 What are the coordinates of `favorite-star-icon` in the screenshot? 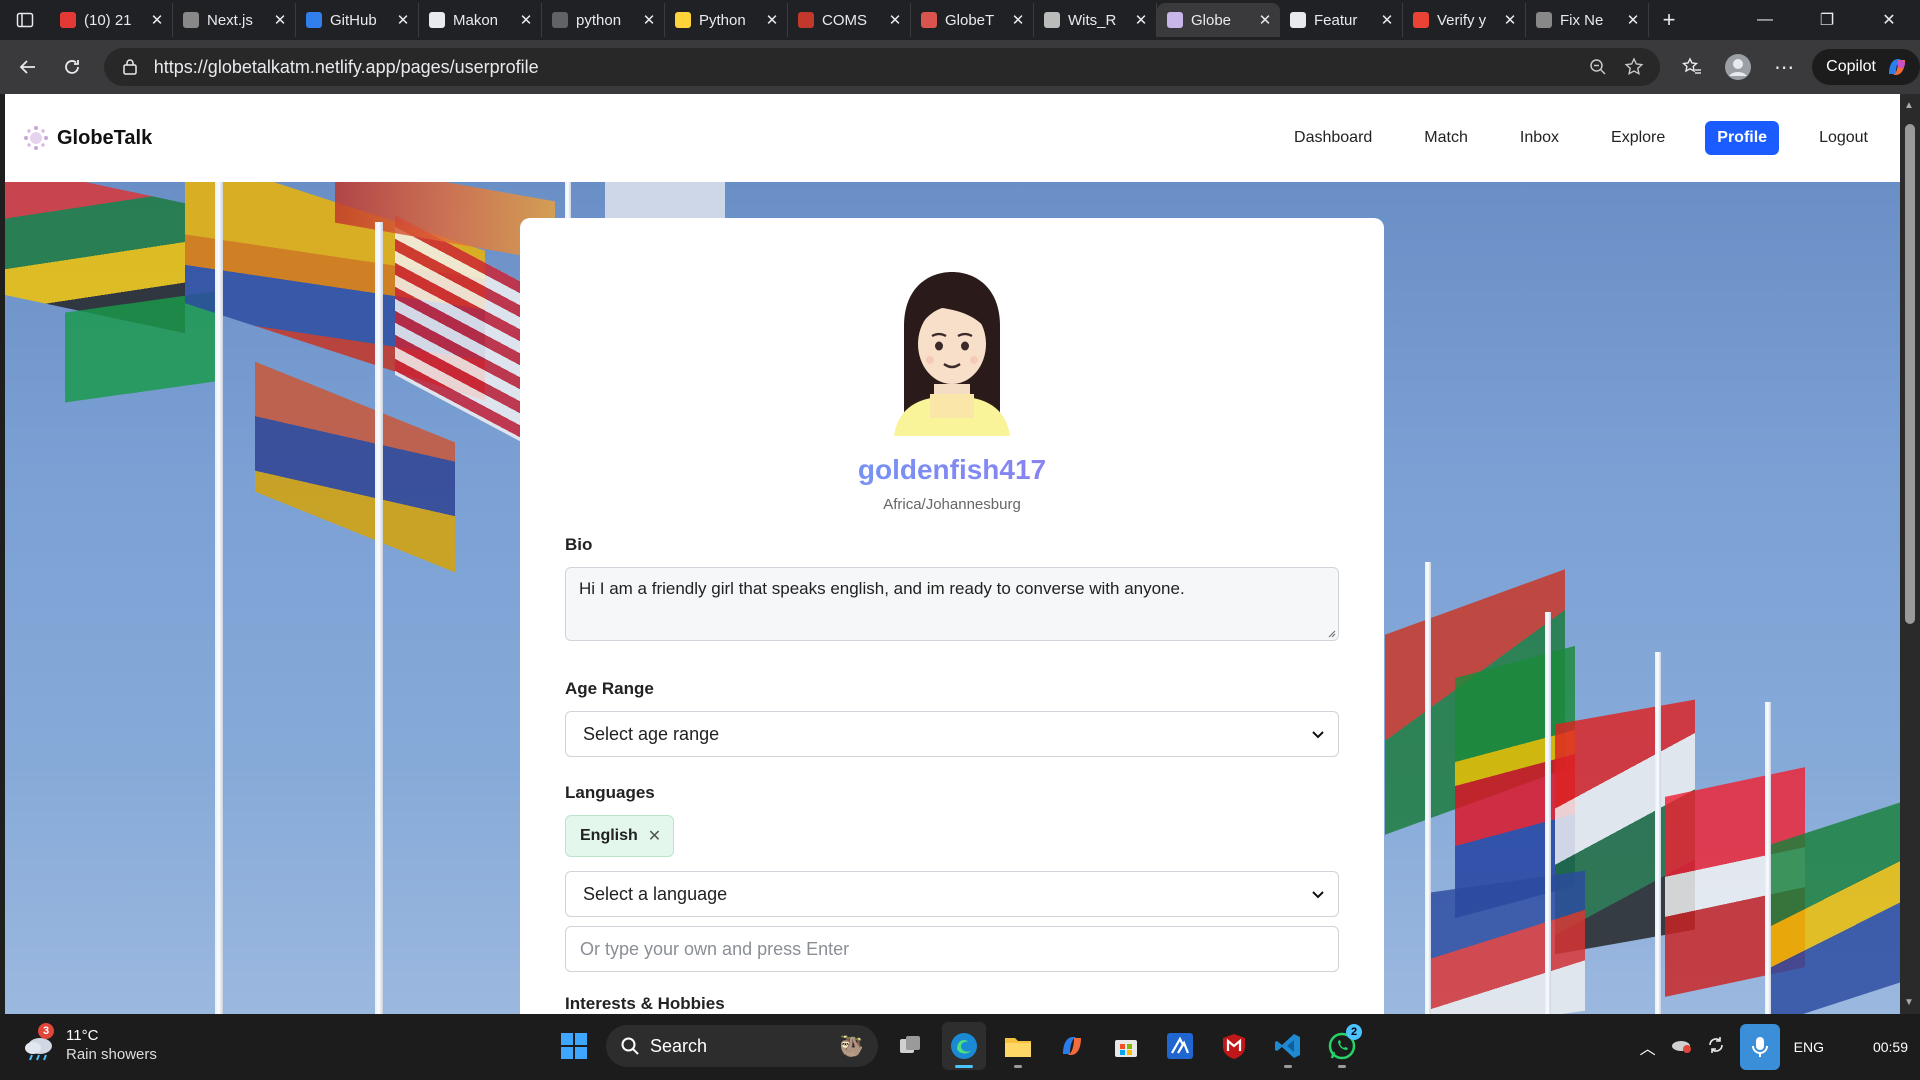 It's located at (1634, 67).